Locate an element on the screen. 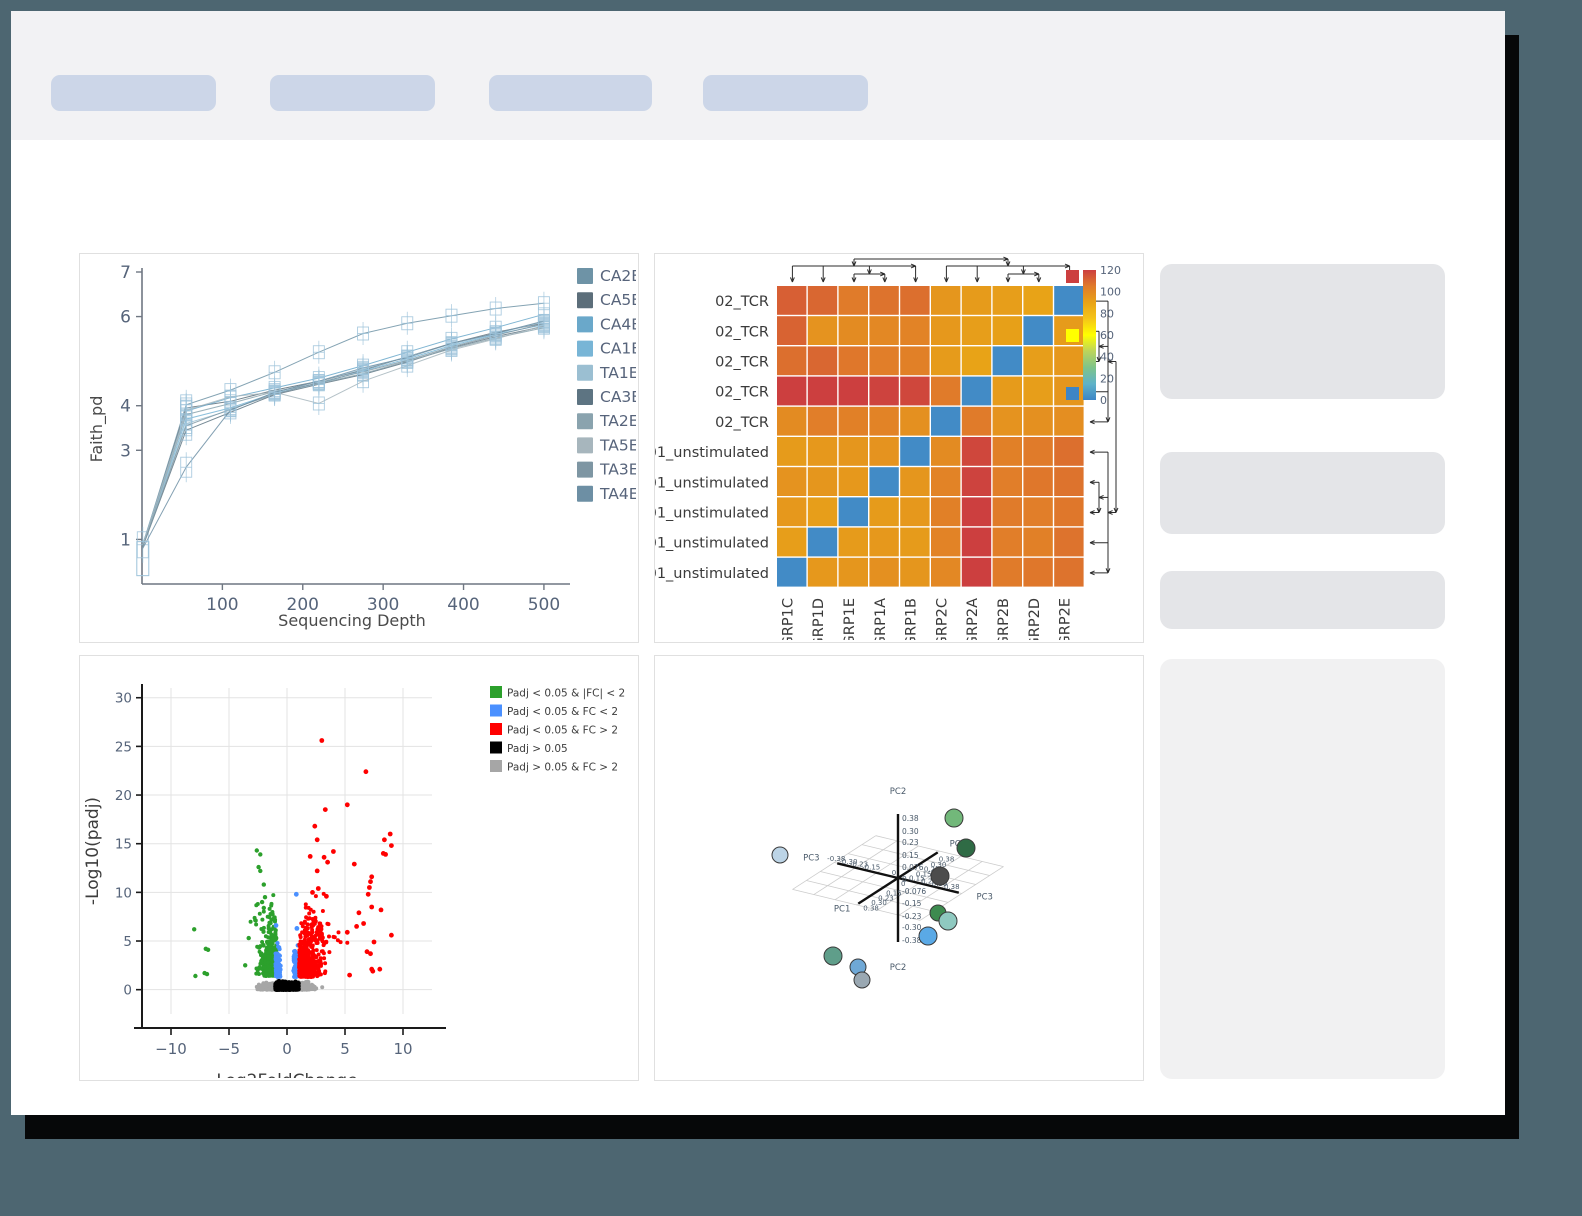 The image size is (1582, 1216). legend-item: CA1E is located at coordinates (606, 349).